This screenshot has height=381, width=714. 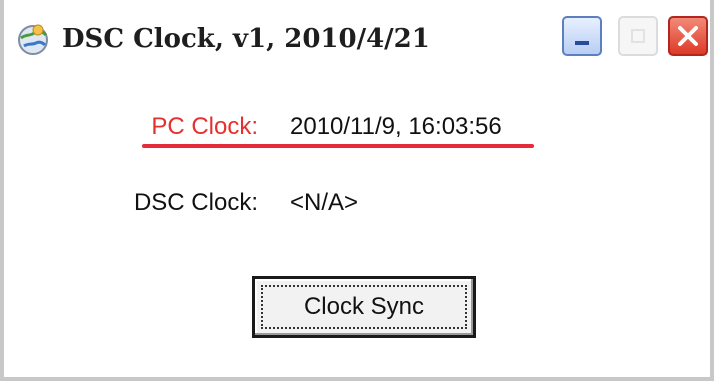 What do you see at coordinates (582, 43) in the screenshot?
I see `minimize-icon` at bounding box center [582, 43].